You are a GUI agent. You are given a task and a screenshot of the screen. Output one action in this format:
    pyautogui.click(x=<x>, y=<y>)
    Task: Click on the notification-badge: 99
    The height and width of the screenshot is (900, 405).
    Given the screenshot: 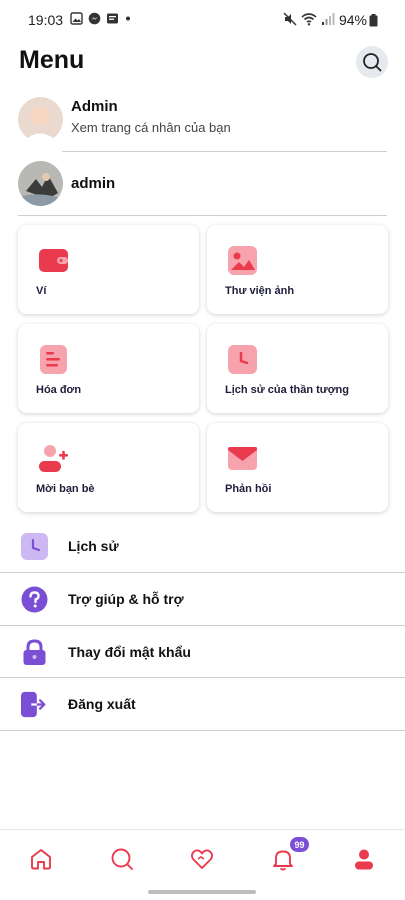 What is the action you would take?
    pyautogui.click(x=299, y=844)
    